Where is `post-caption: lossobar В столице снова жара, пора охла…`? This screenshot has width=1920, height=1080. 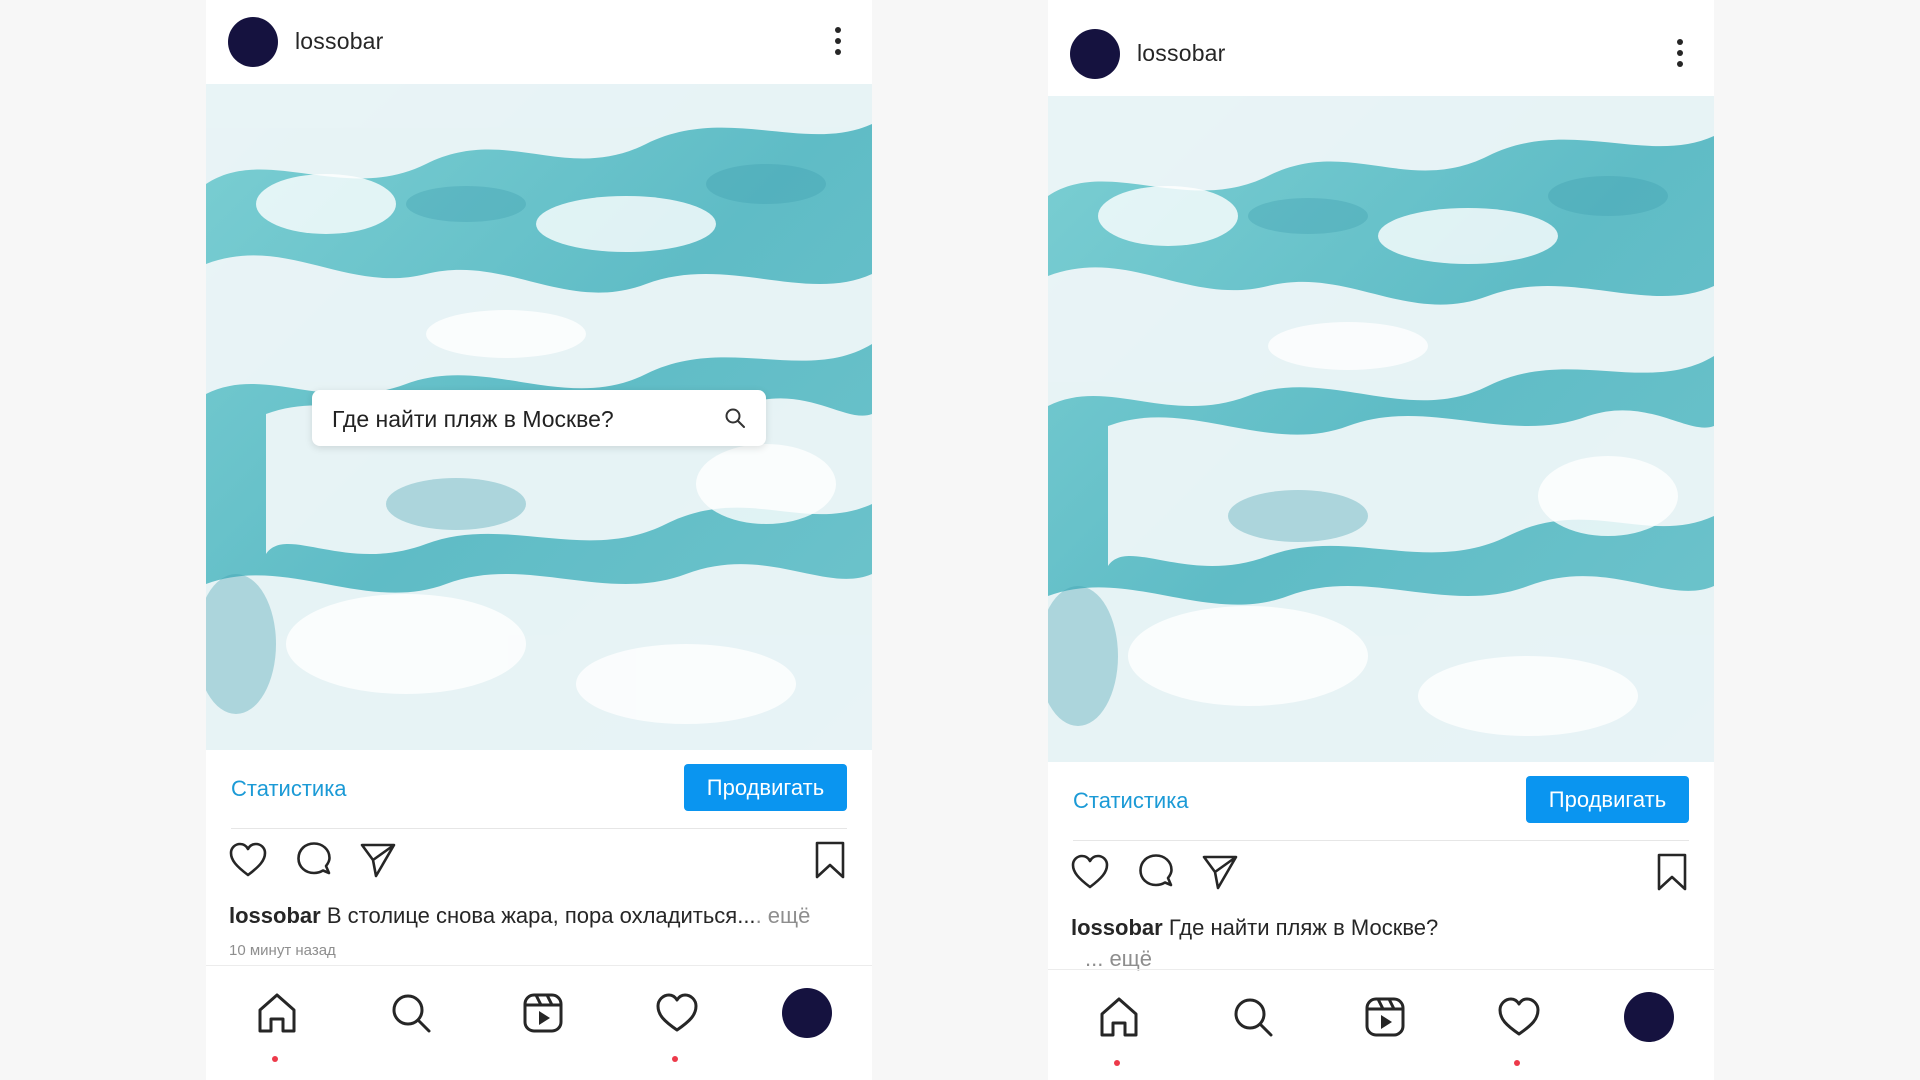
post-caption: lossobar В столице снова жара, пора охла… is located at coordinates (540, 916).